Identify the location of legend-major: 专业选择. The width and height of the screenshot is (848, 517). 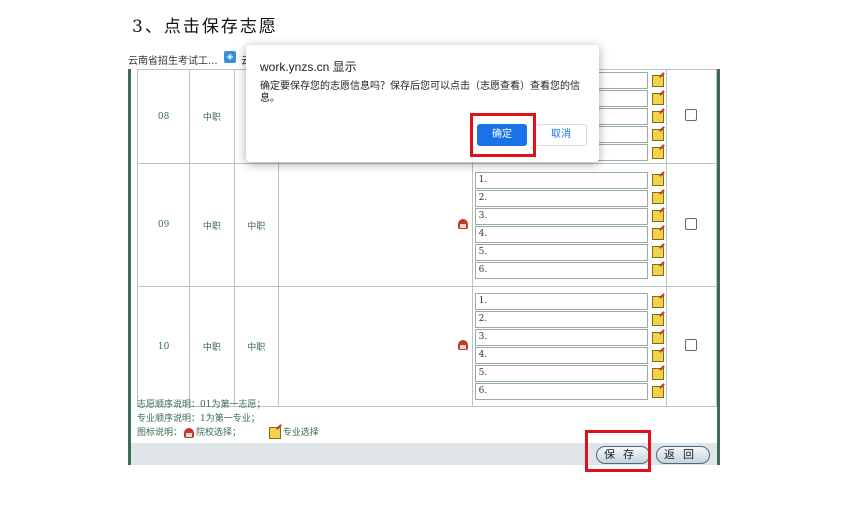
(300, 433).